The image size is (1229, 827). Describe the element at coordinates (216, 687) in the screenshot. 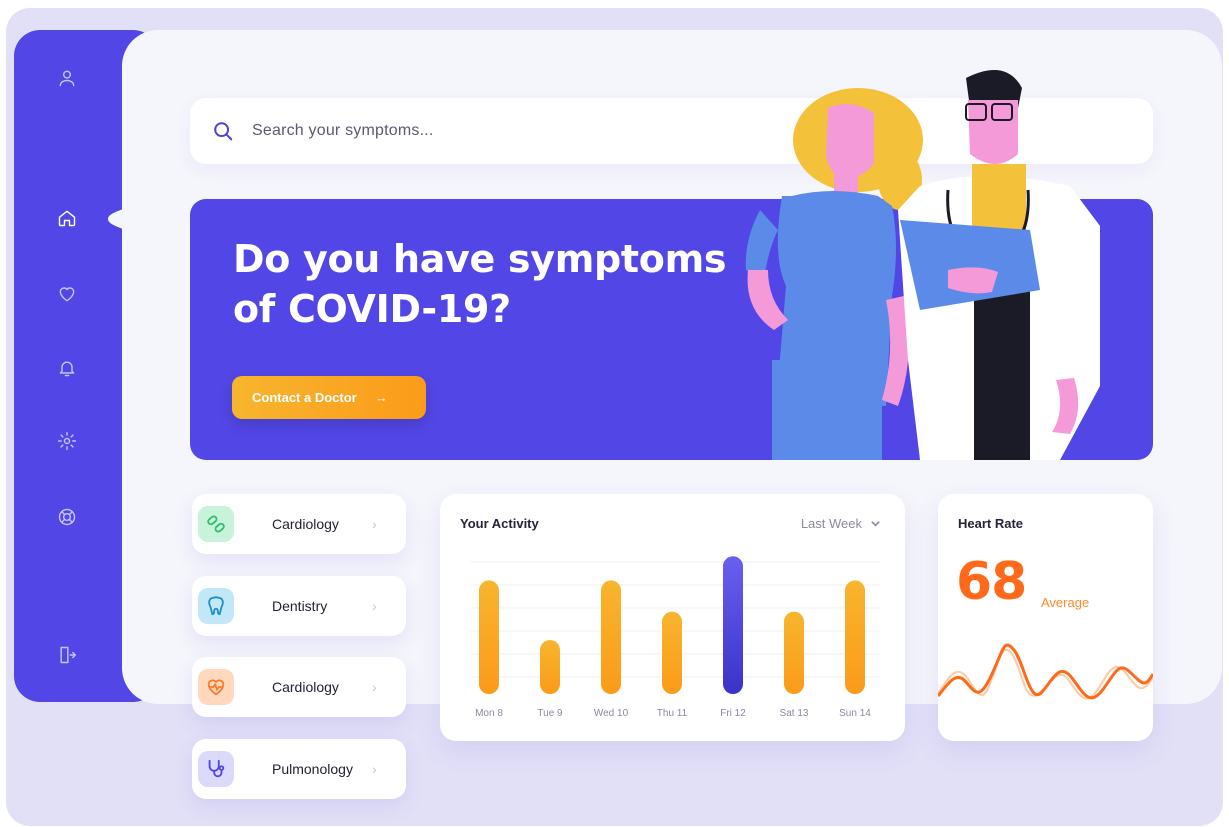

I see `heartbeat-icon` at that location.